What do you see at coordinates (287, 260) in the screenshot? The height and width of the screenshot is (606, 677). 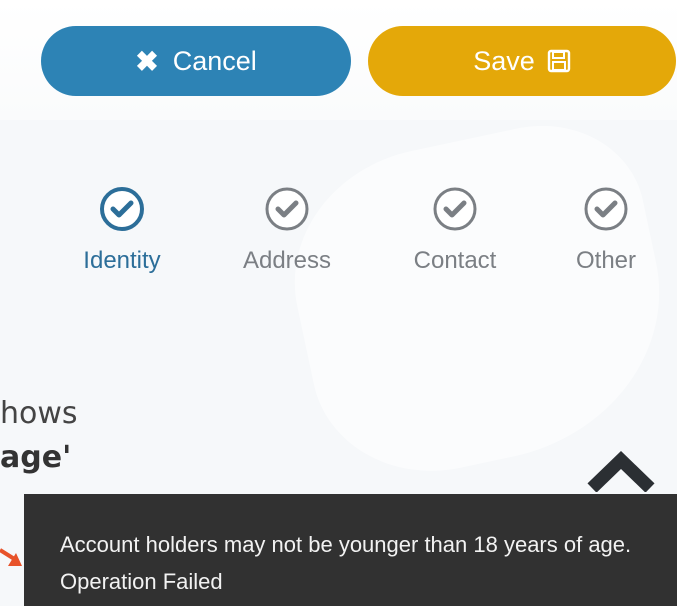 I see `step-label: Address` at bounding box center [287, 260].